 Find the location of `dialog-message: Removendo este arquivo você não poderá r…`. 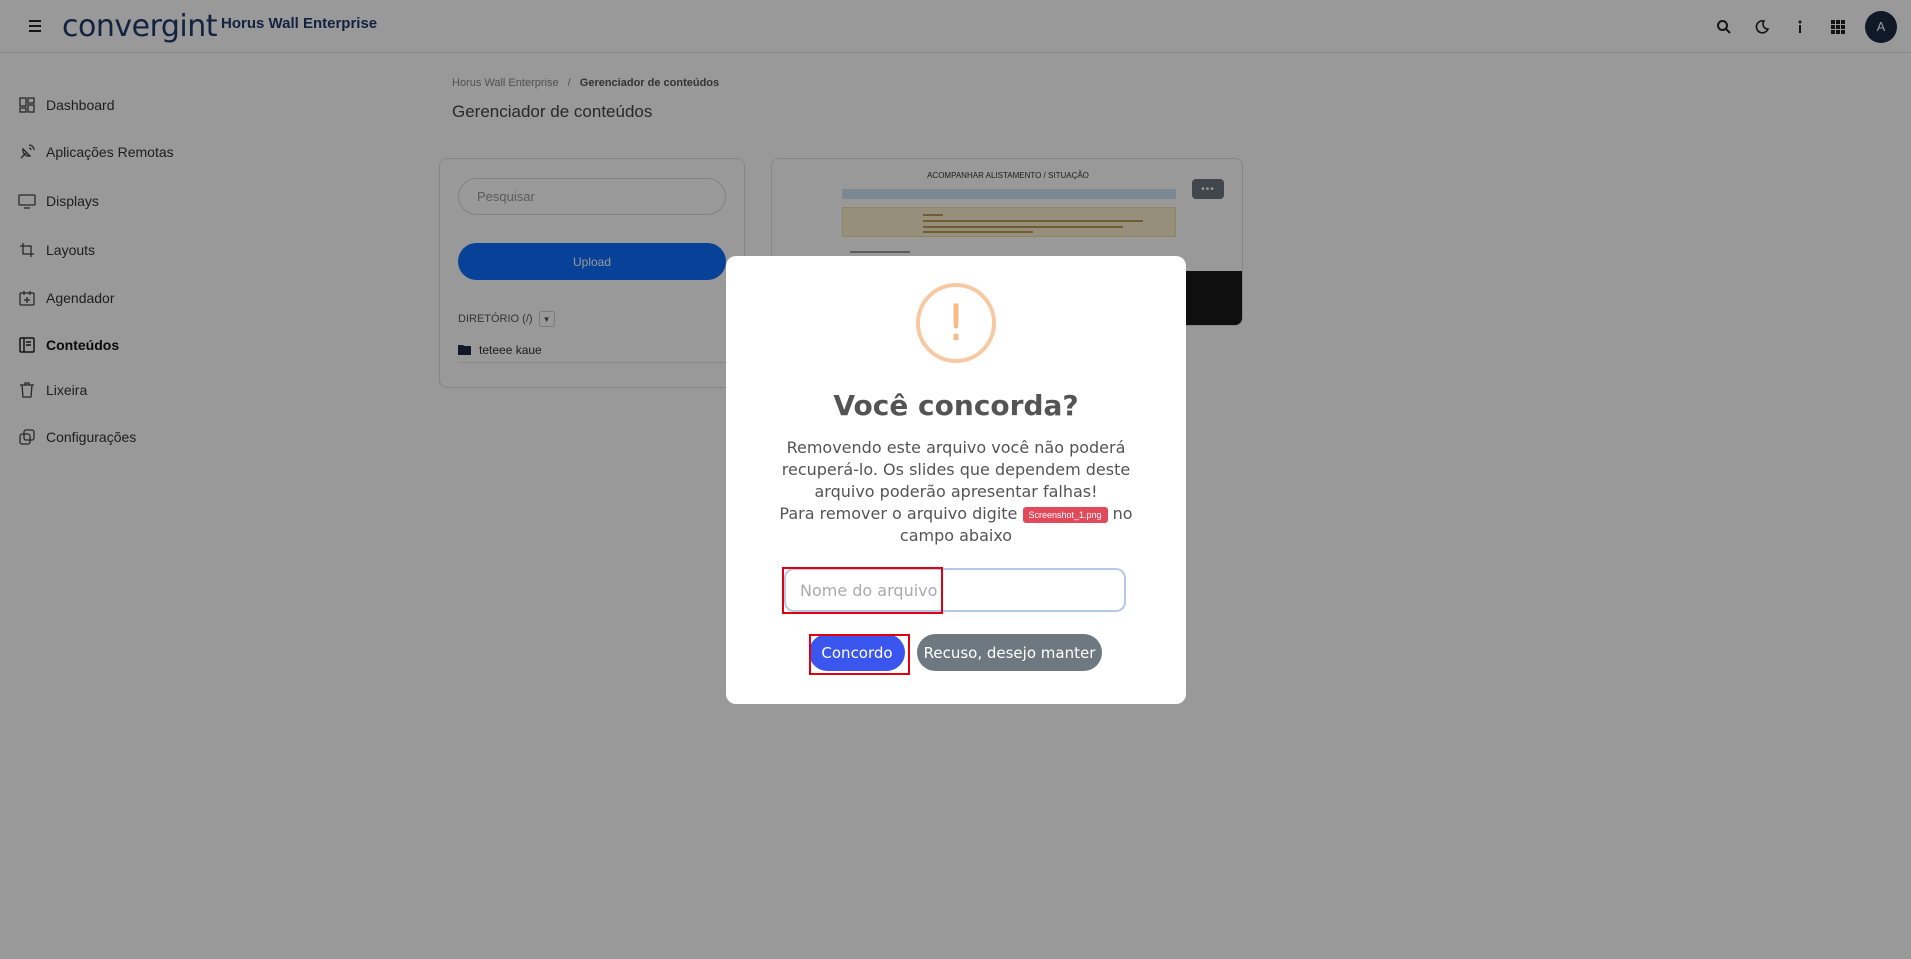

dialog-message: Removendo este arquivo você não poderá r… is located at coordinates (956, 492).